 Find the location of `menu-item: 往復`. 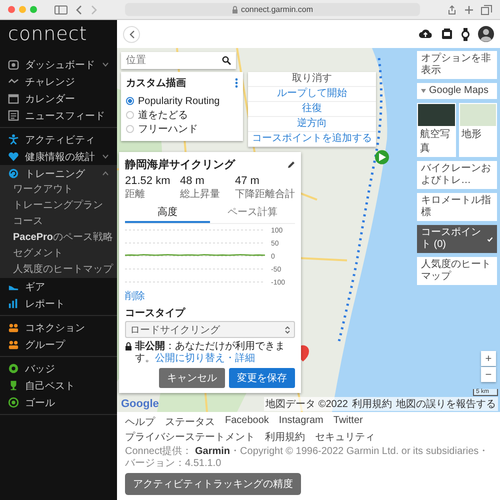

menu-item: 往復 is located at coordinates (312, 109).